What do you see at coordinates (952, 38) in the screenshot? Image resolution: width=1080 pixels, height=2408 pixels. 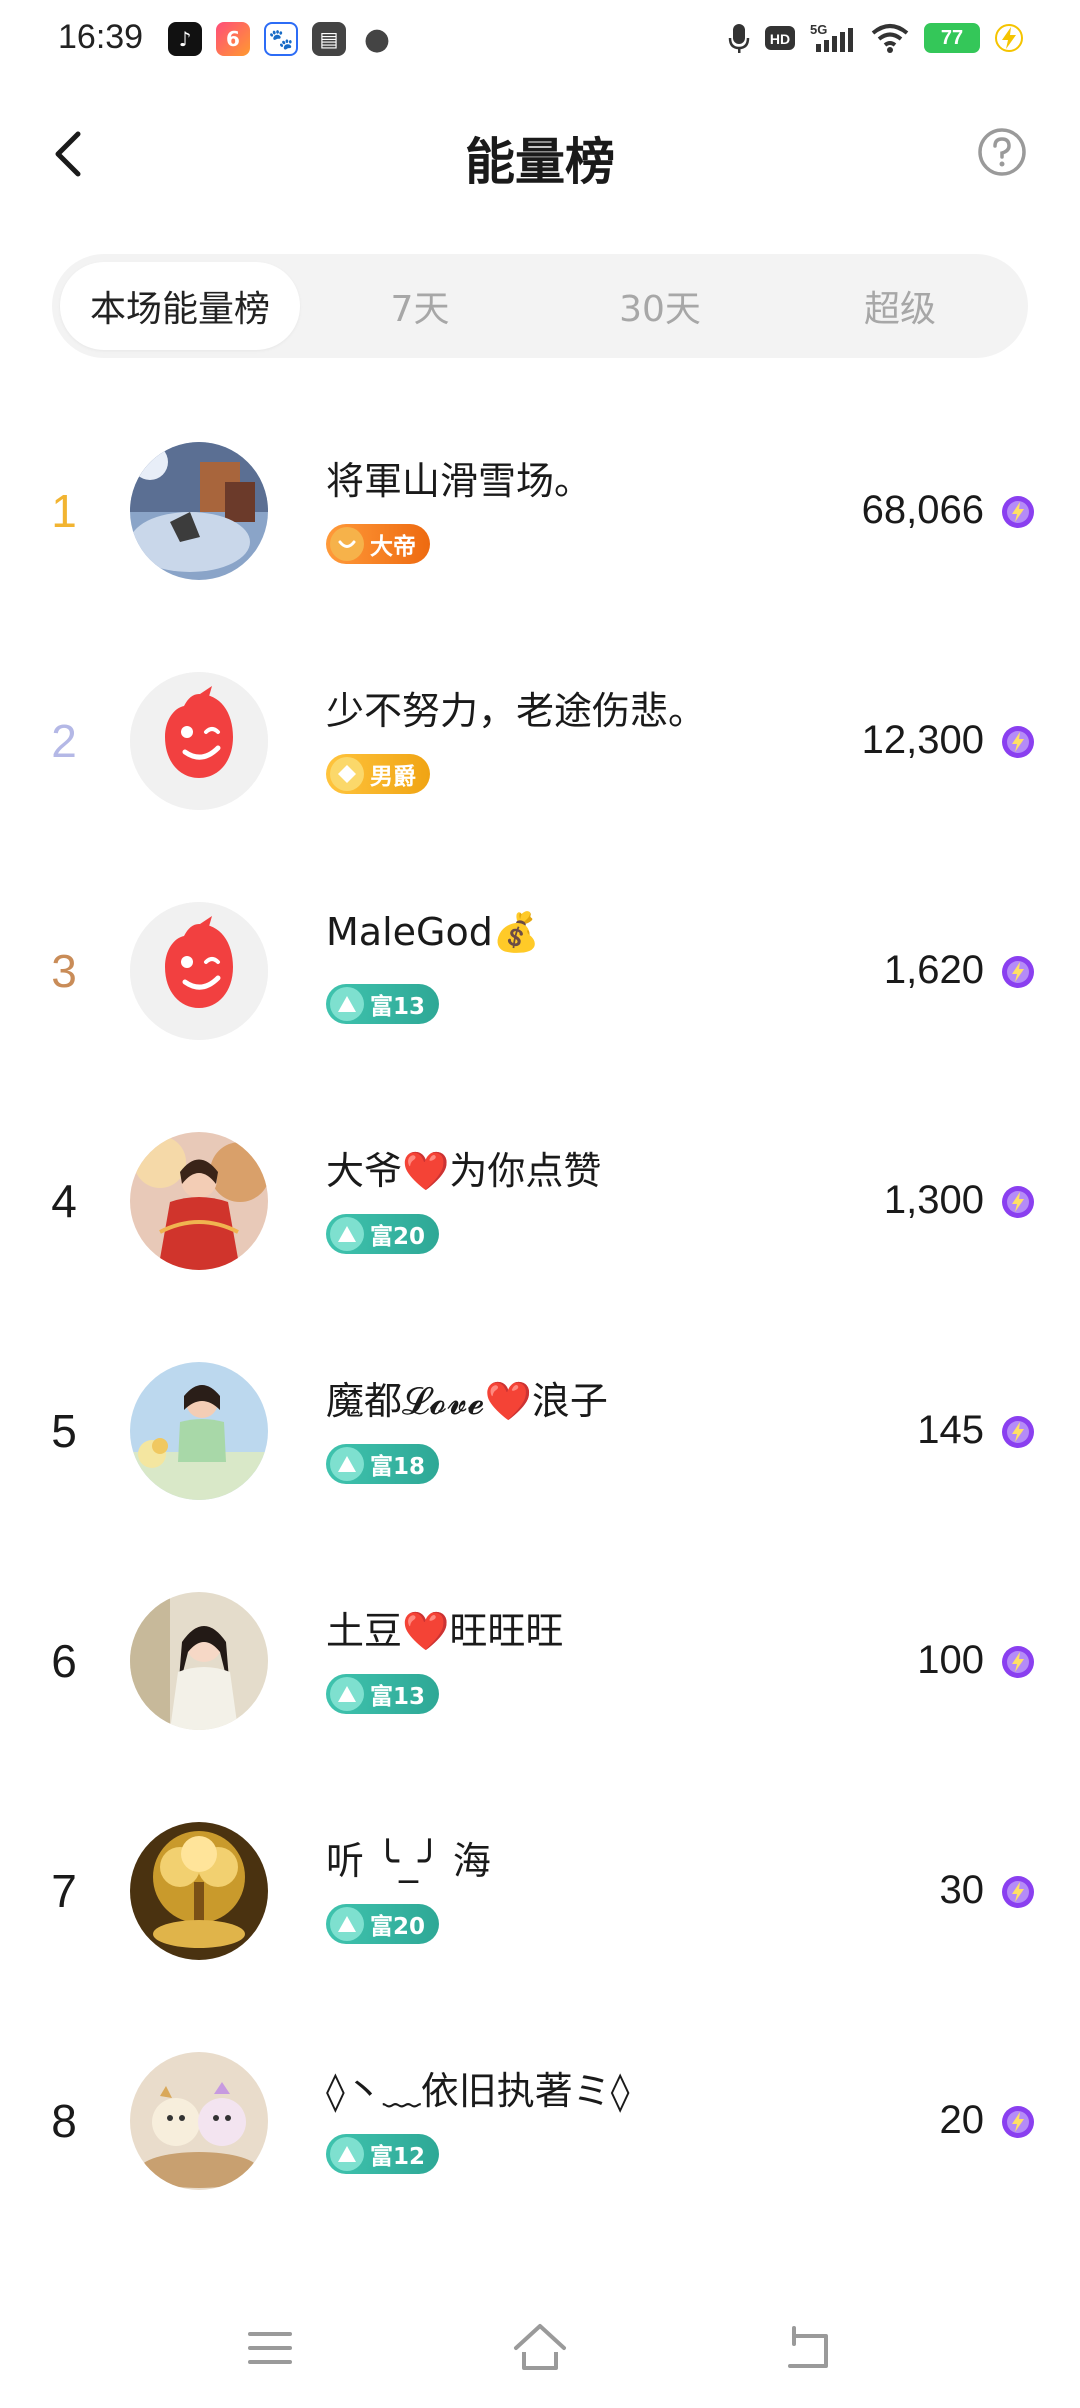 I see `battery-icon: 77` at bounding box center [952, 38].